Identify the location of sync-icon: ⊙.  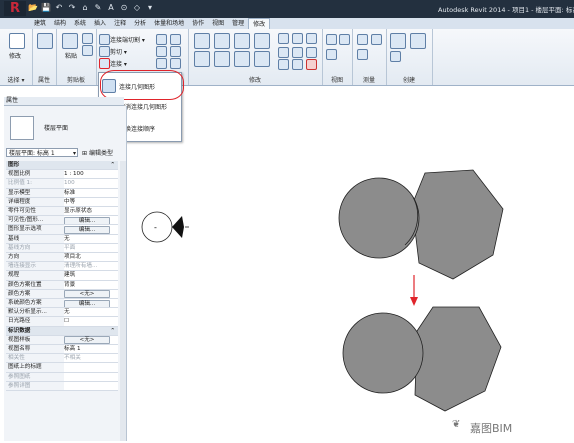
(124, 8).